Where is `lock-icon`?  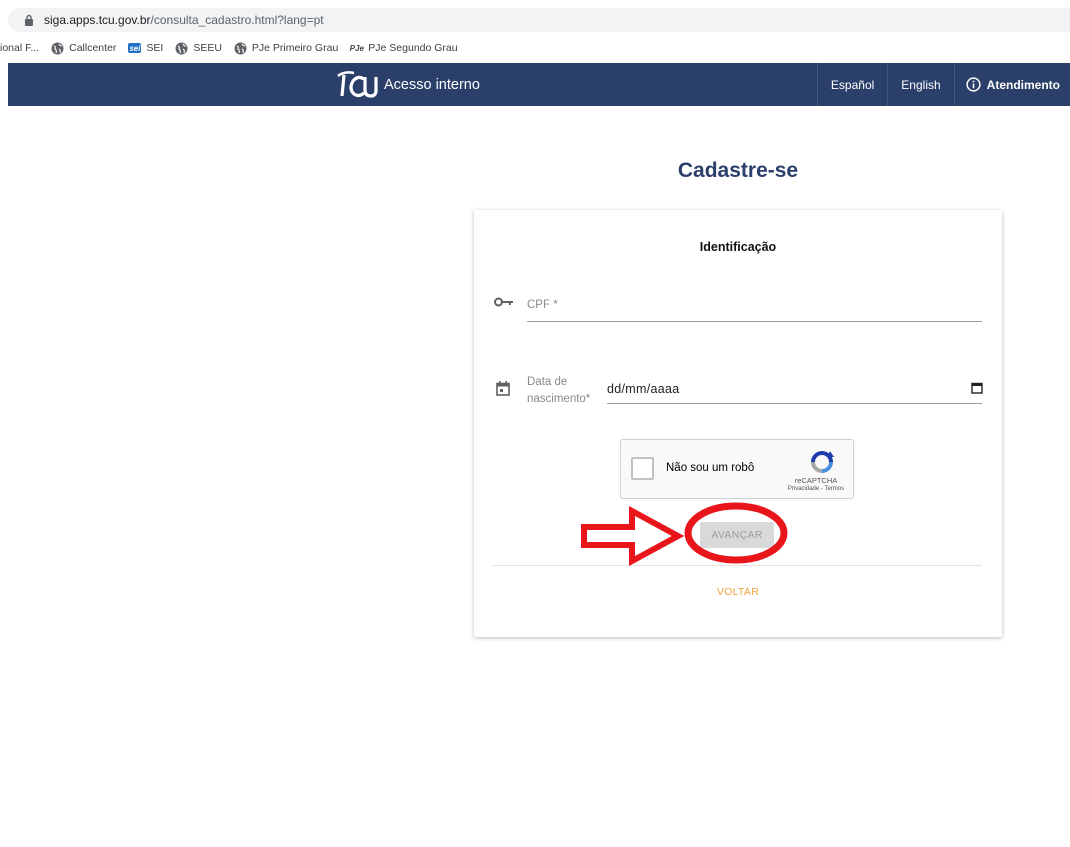
lock-icon is located at coordinates (29, 20).